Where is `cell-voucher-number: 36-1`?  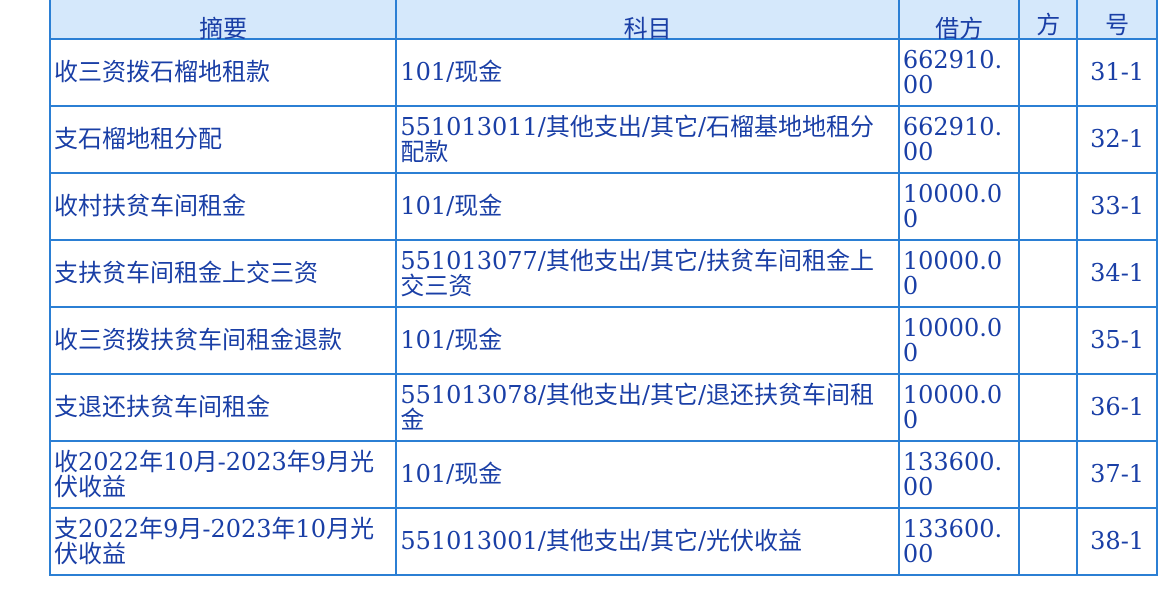
cell-voucher-number: 36-1 is located at coordinates (1117, 407).